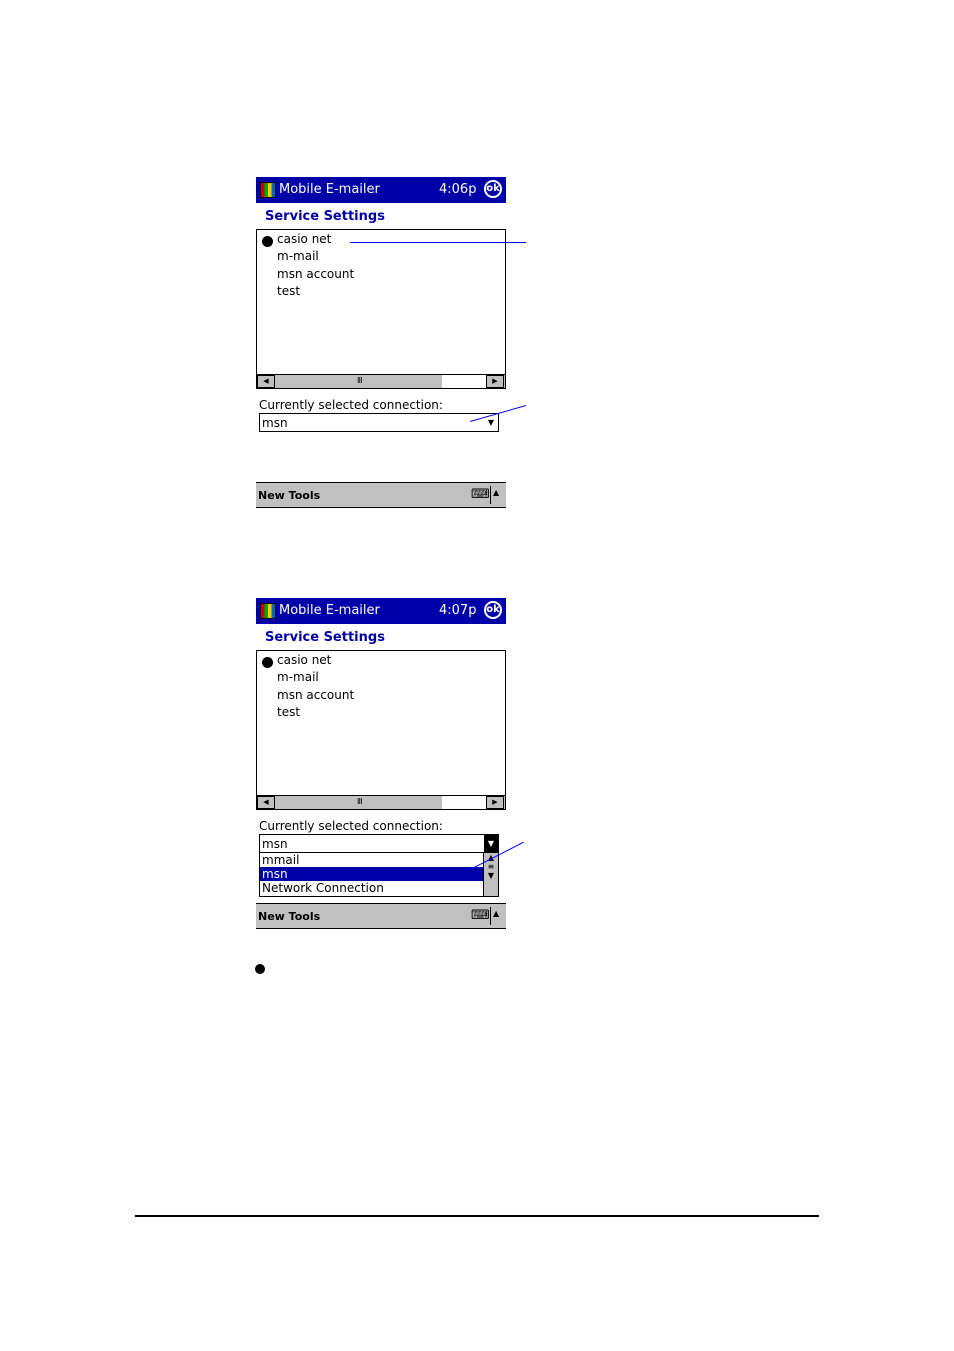 Image resolution: width=954 pixels, height=1351 pixels. I want to click on chevron-down-icon: ▼, so click(491, 843).